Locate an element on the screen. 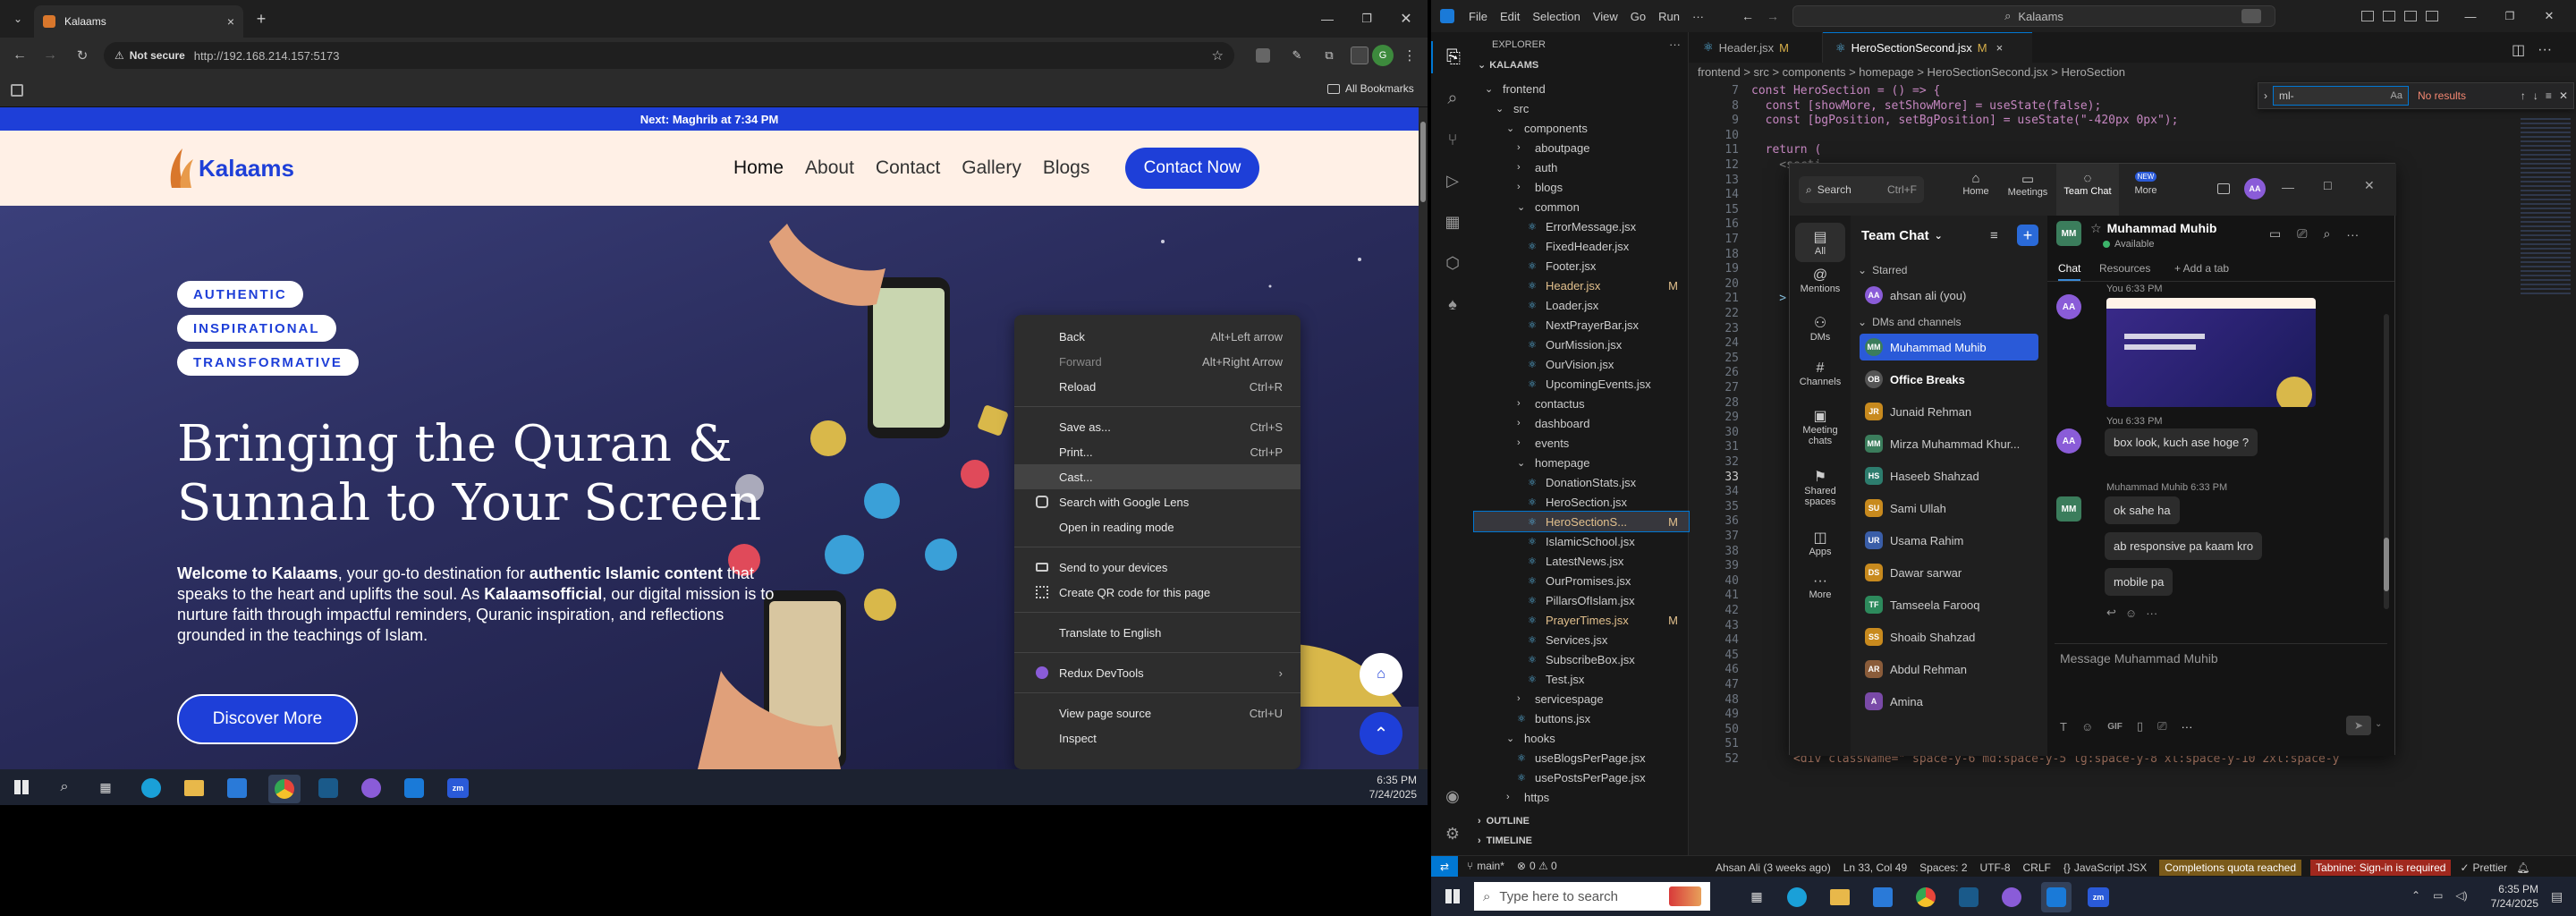 Image resolution: width=2576 pixels, height=916 pixels. gif-icon: GIF is located at coordinates (2115, 727).